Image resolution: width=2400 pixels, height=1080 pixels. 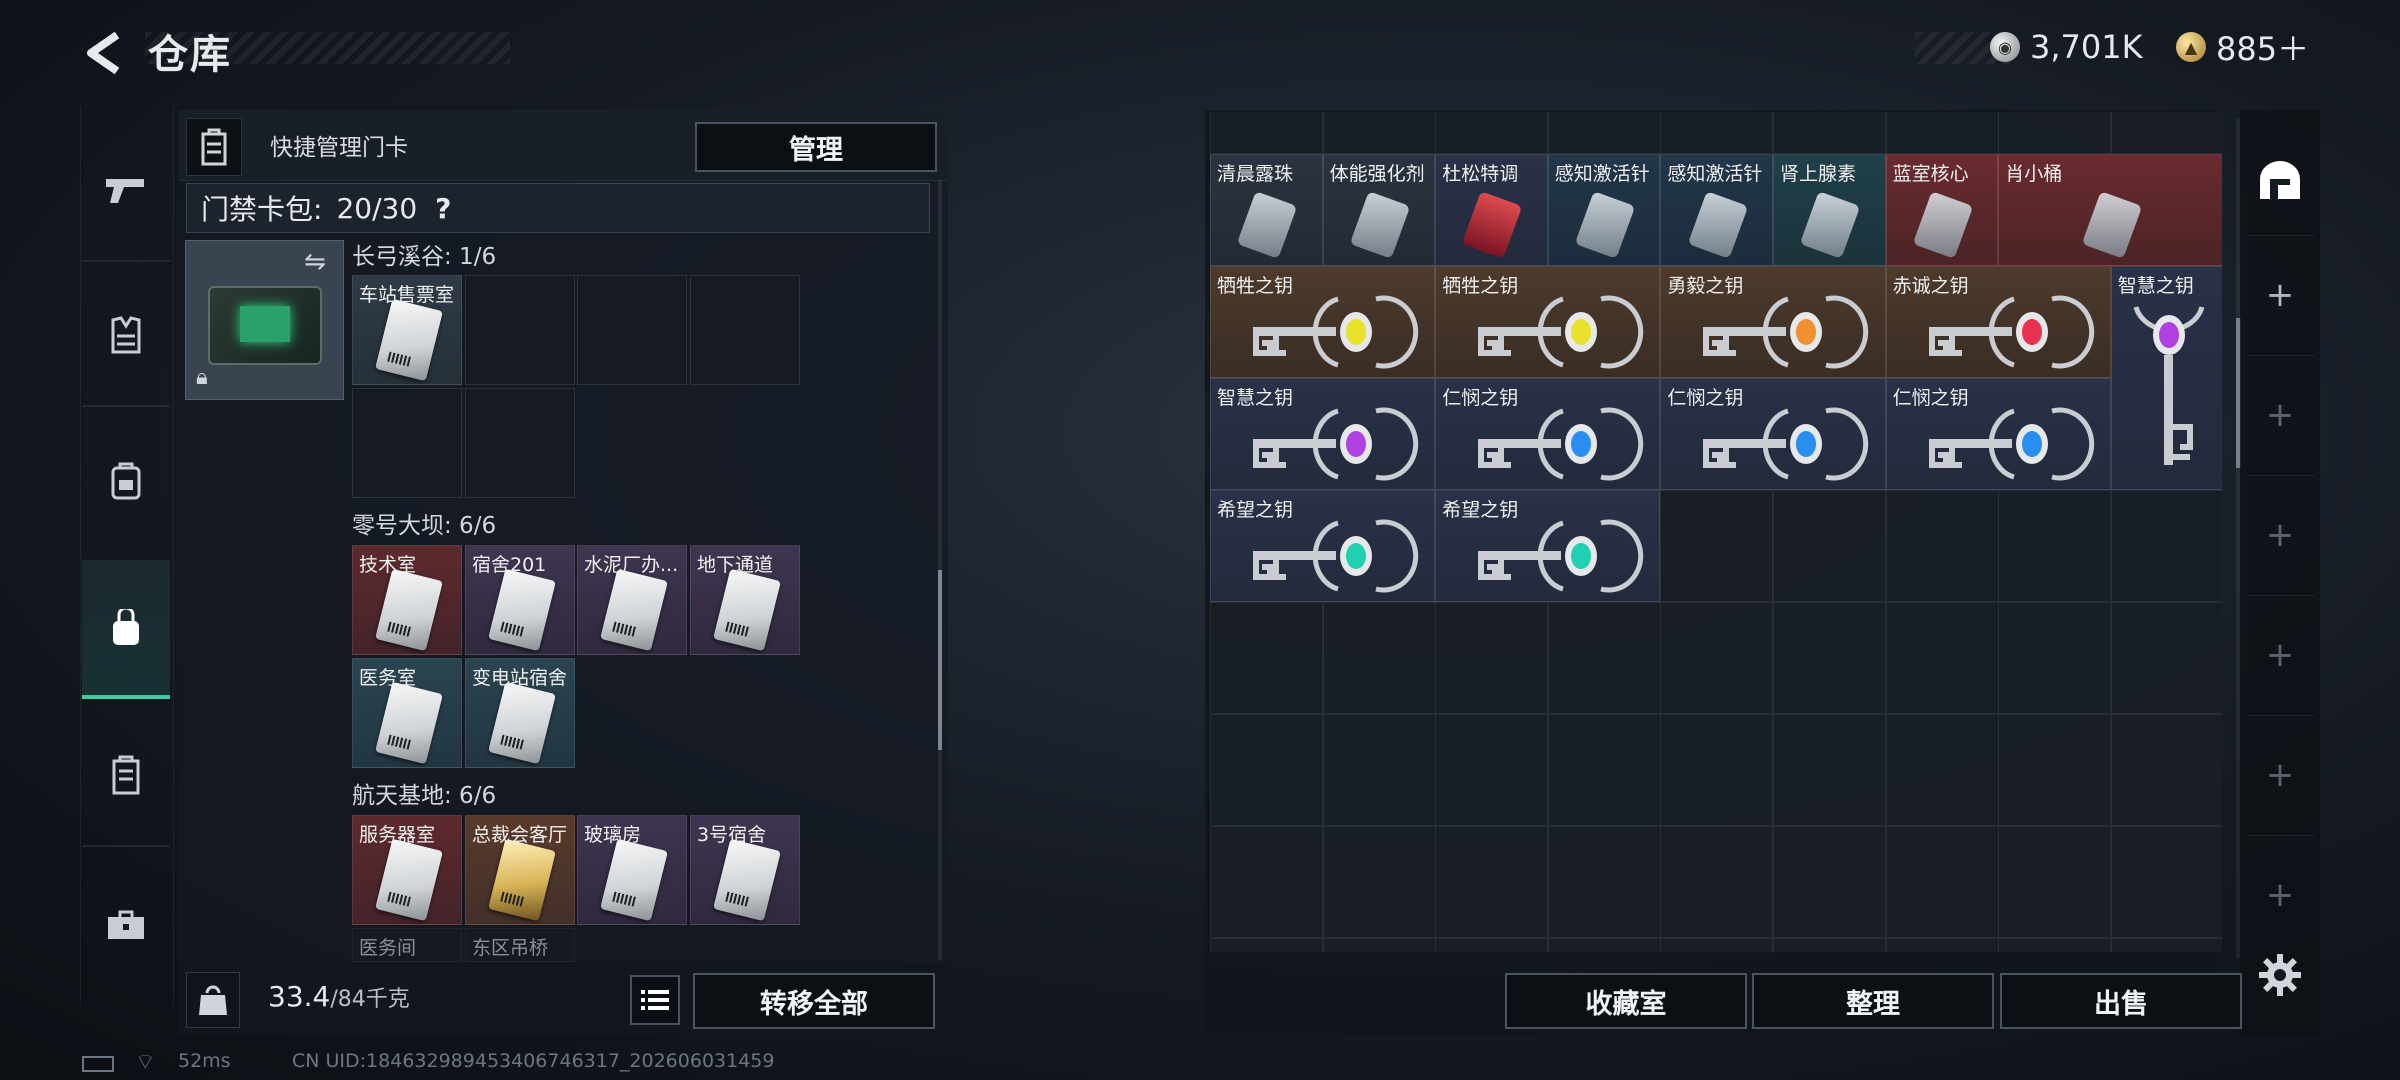 What do you see at coordinates (2280, 655) in the screenshot?
I see `tab-add-4: +` at bounding box center [2280, 655].